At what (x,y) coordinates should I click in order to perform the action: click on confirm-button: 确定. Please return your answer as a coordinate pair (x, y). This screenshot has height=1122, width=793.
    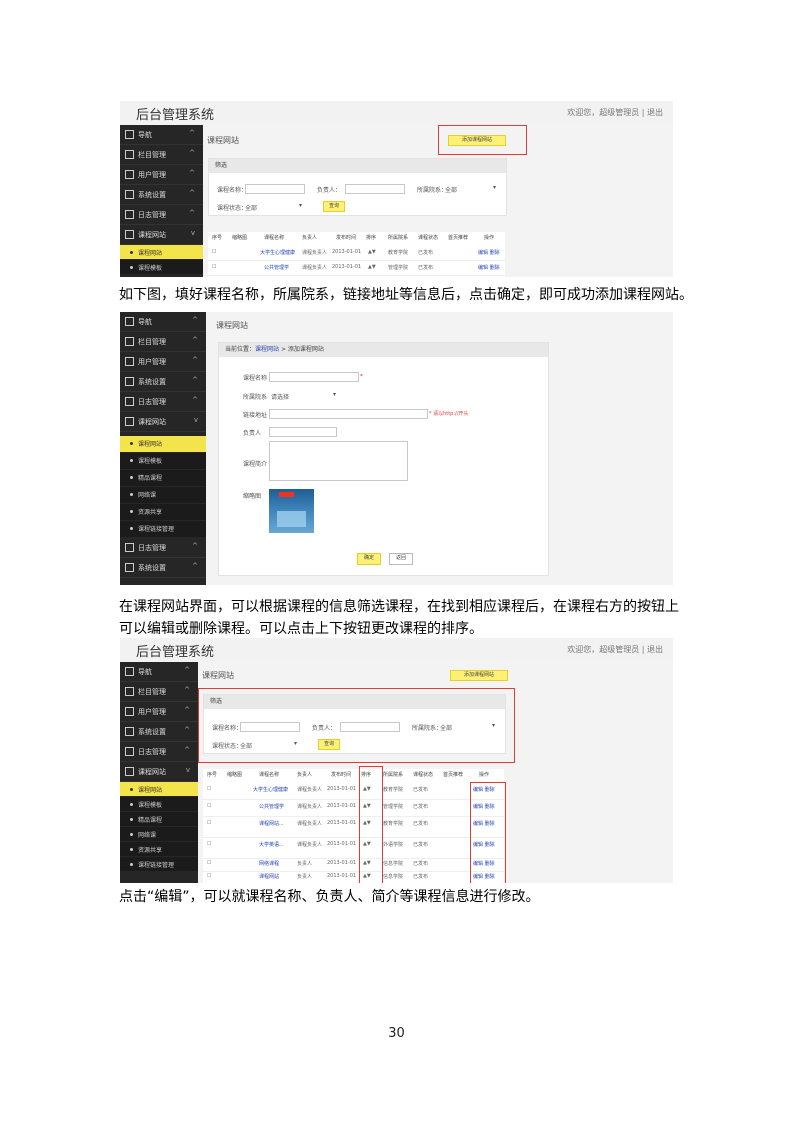
    Looking at the image, I should click on (369, 559).